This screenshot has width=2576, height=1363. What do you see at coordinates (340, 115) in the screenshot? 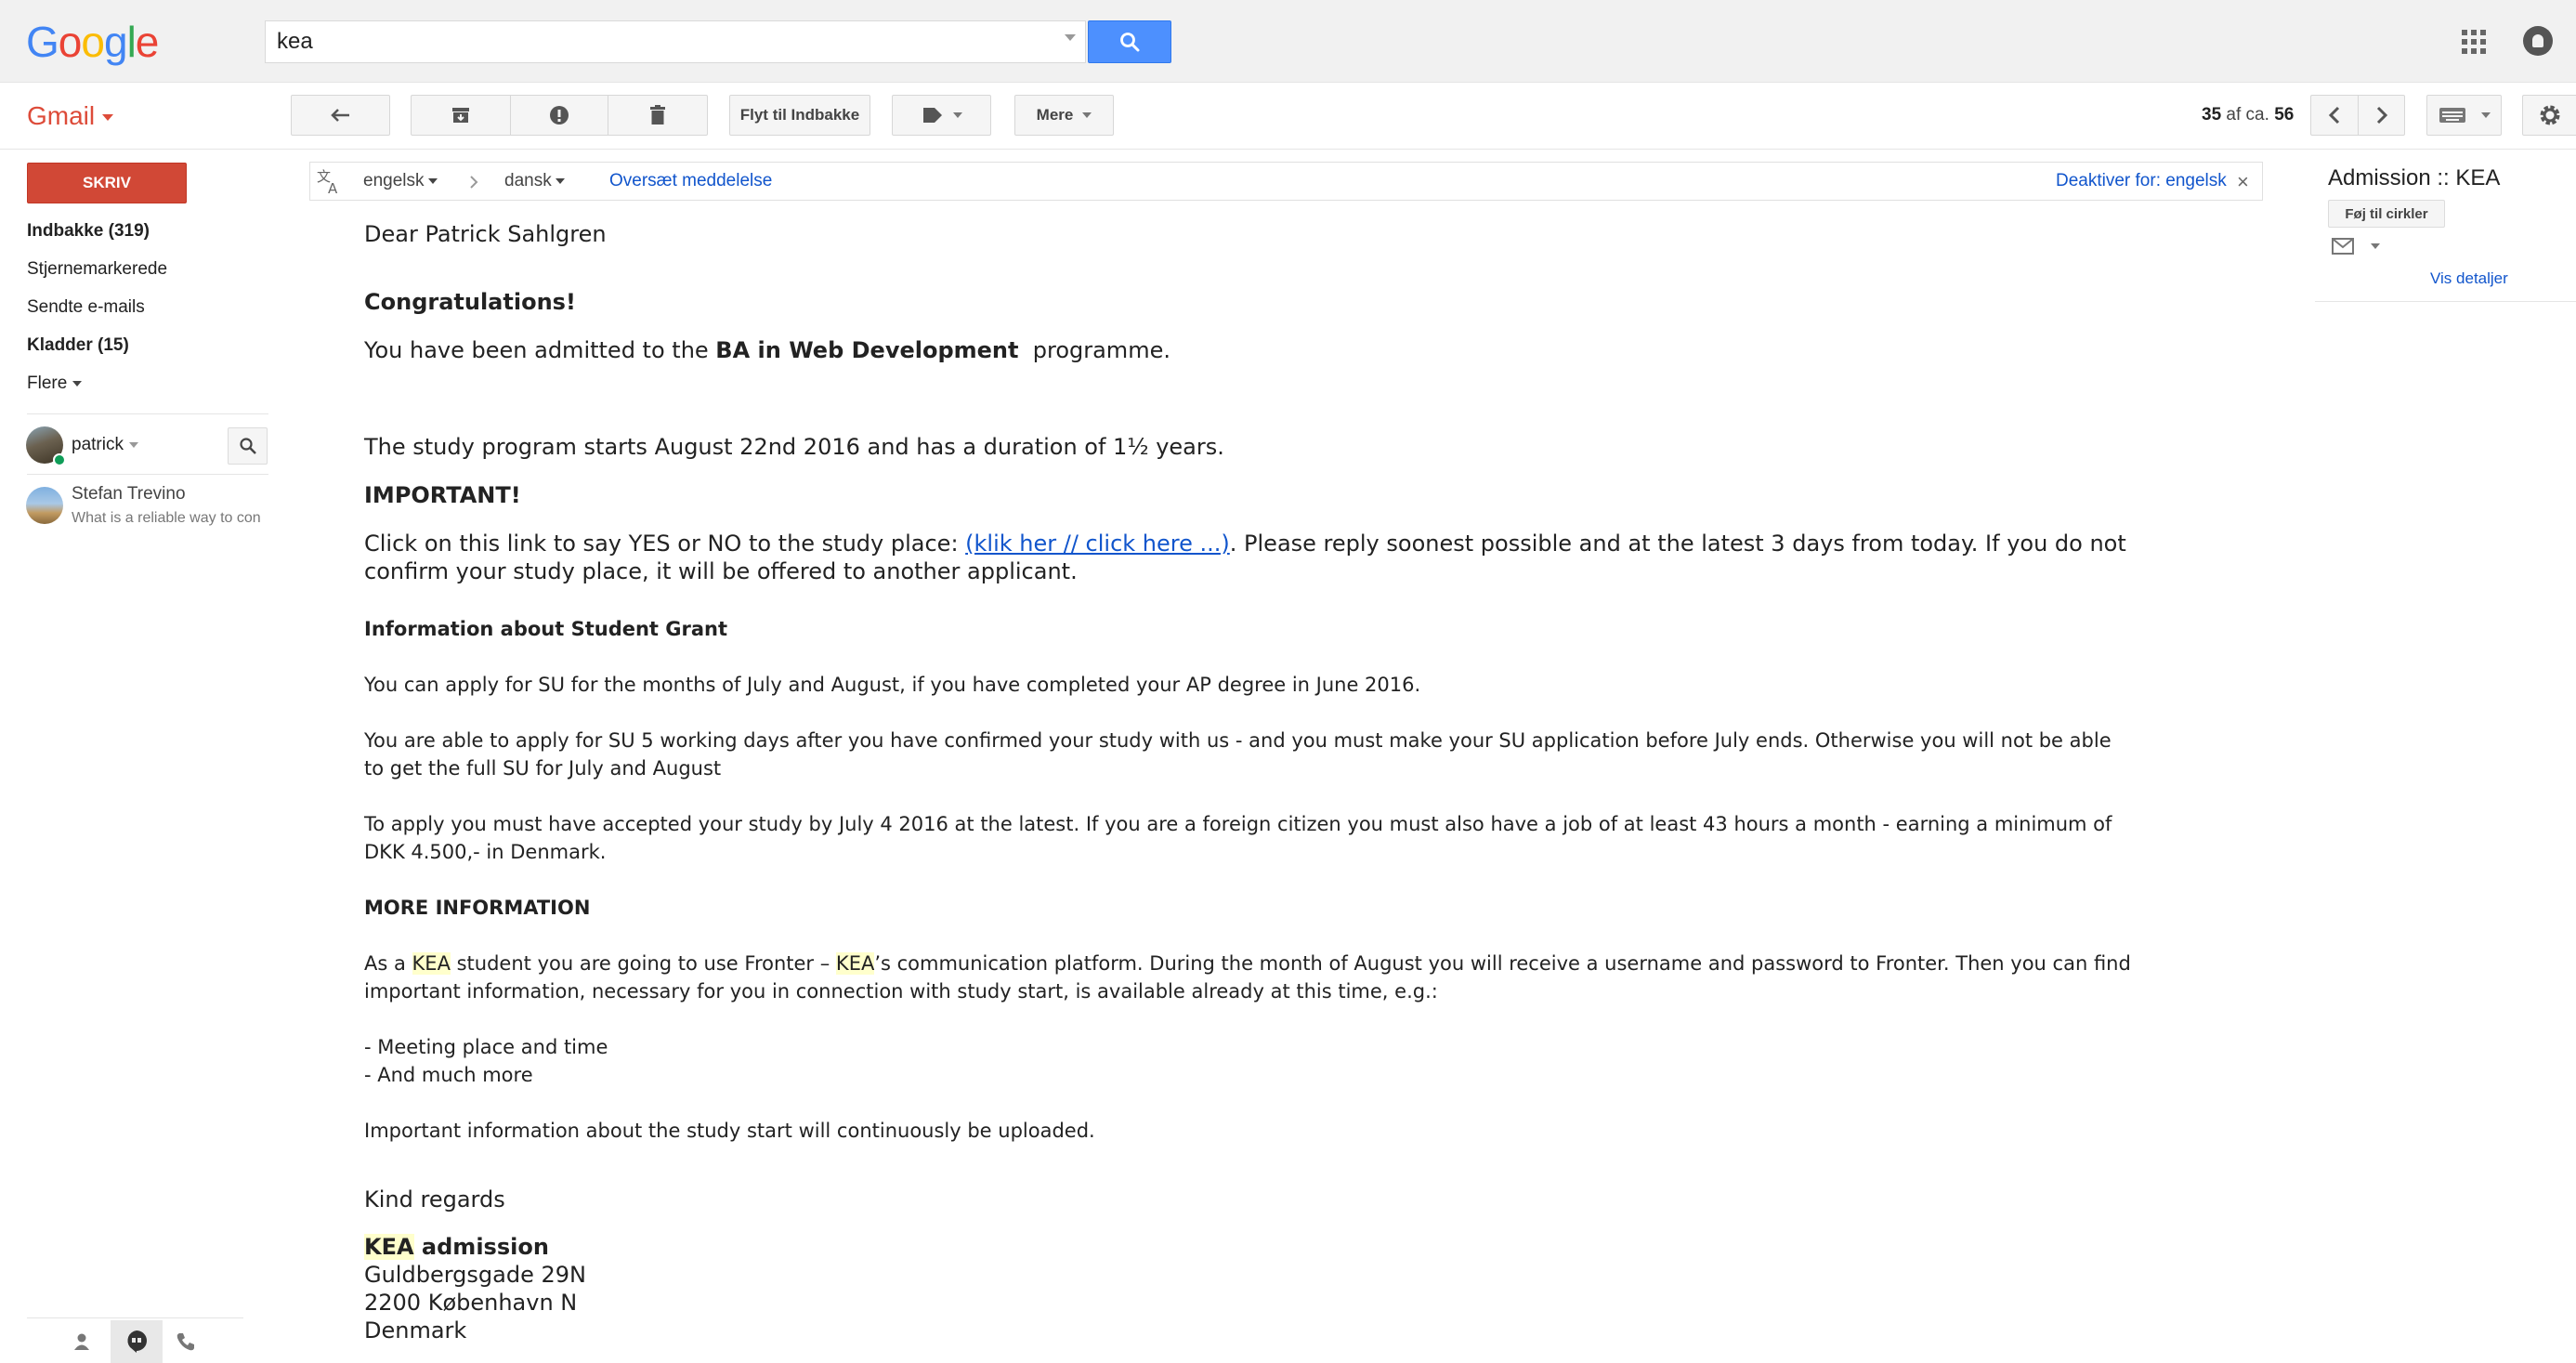
I see `back-button` at bounding box center [340, 115].